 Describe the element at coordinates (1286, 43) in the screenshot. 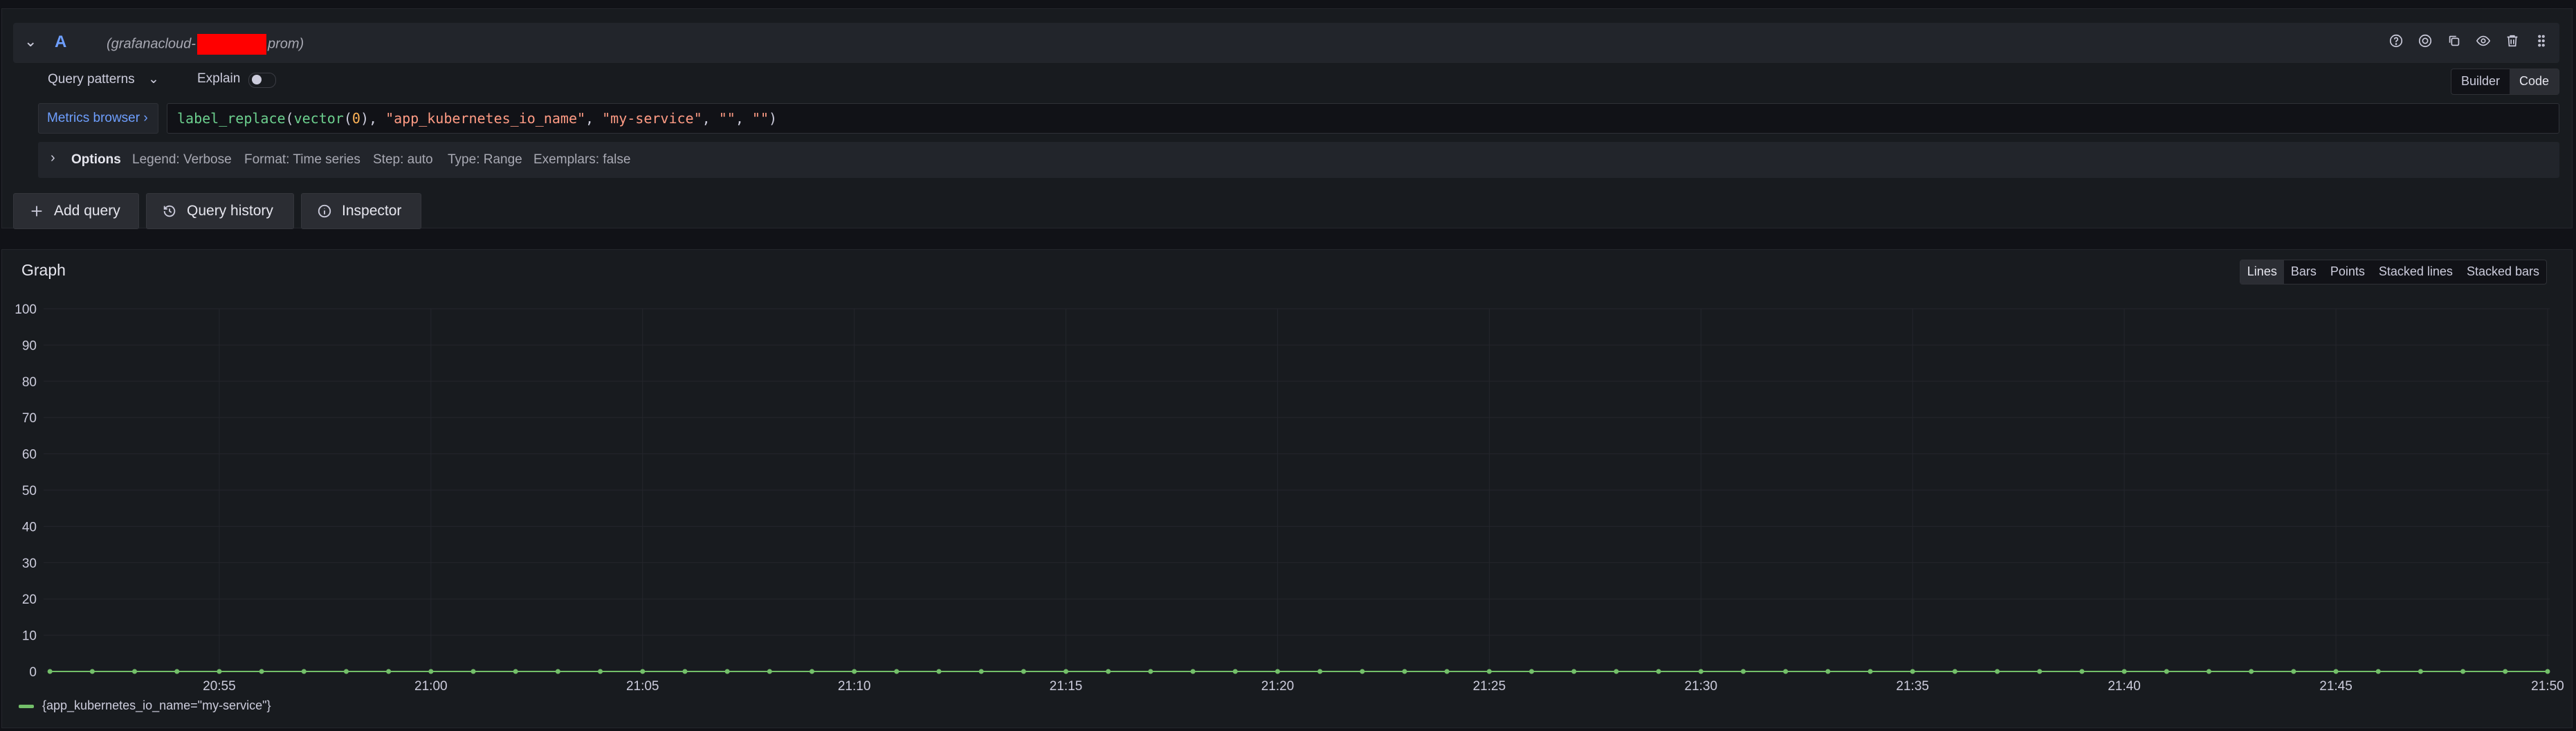

I see `query-row-header: ⌄ A (grafanacloud-prom)` at that location.